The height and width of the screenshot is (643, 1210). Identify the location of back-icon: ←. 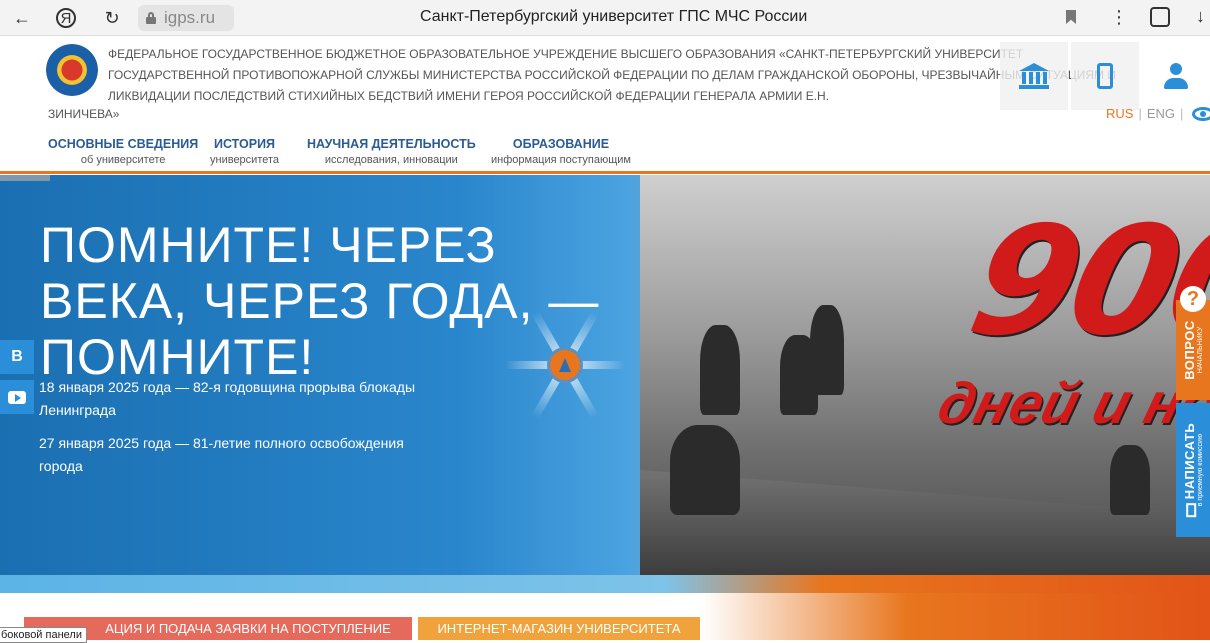
(22, 18).